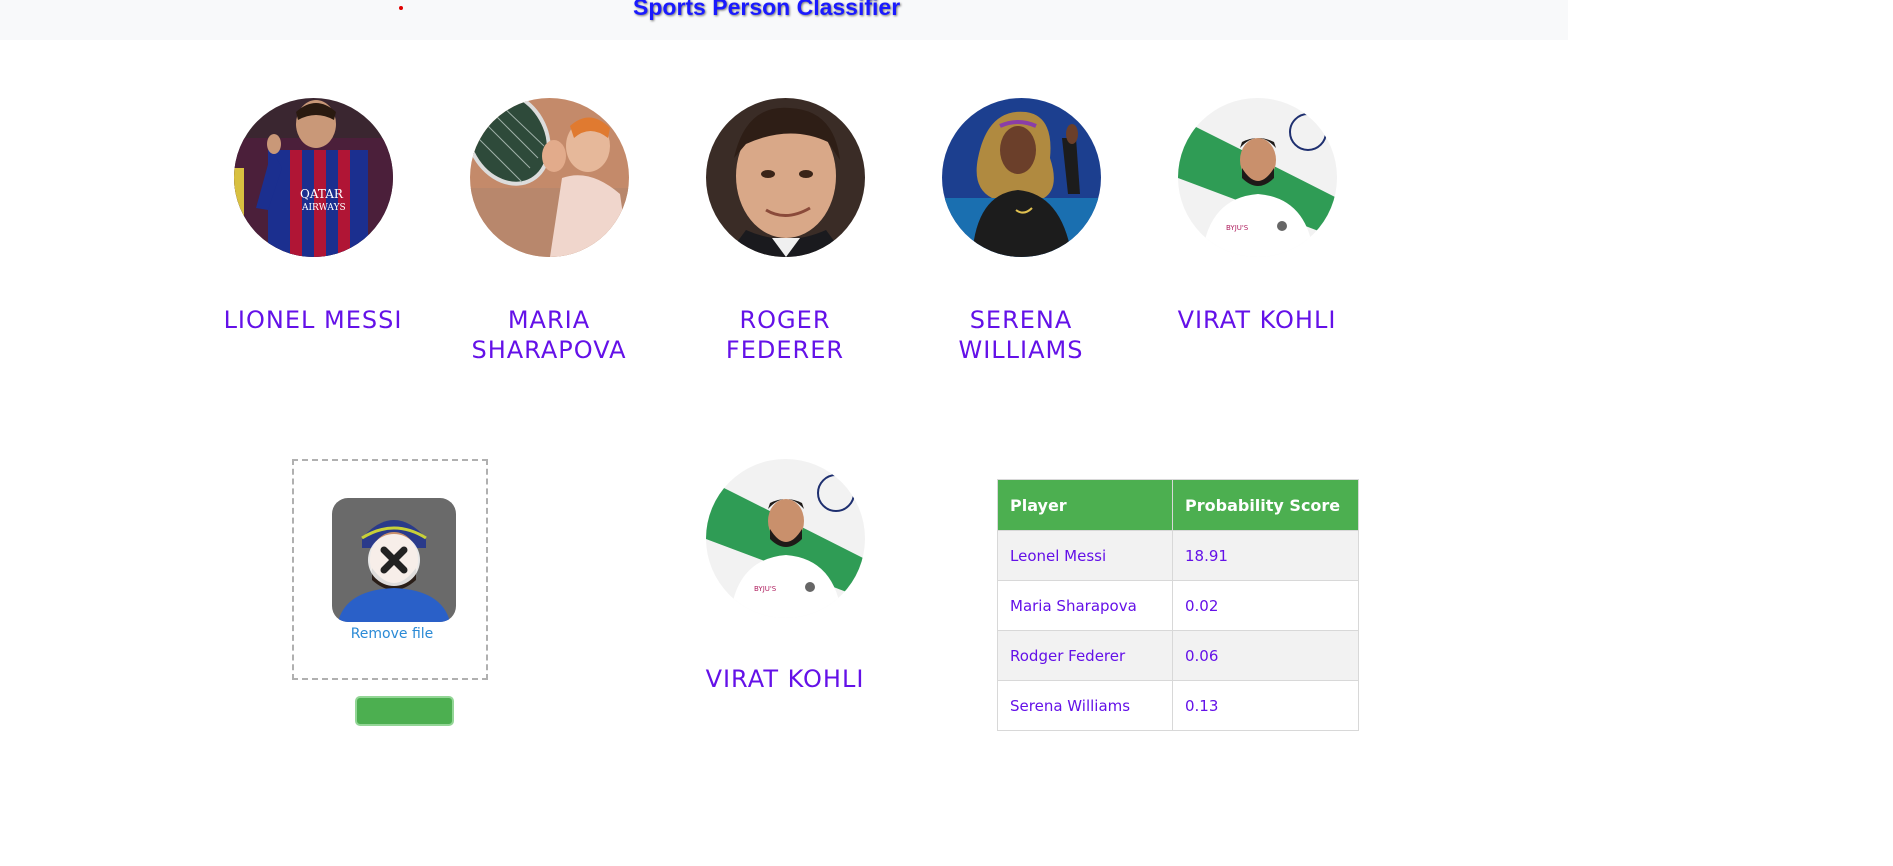 The height and width of the screenshot is (866, 1893). Describe the element at coordinates (1085, 655) in the screenshot. I see `player-cell: Rodger Federer` at that location.